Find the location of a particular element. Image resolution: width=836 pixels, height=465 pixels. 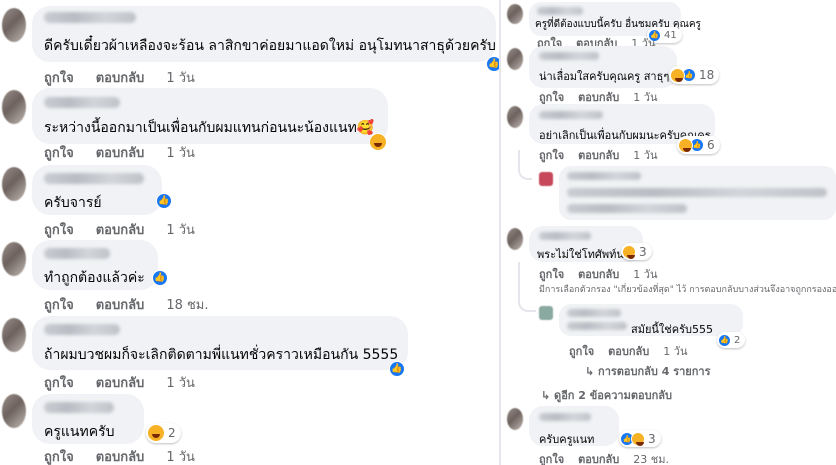

timestamp: 23 ชม. is located at coordinates (651, 457).